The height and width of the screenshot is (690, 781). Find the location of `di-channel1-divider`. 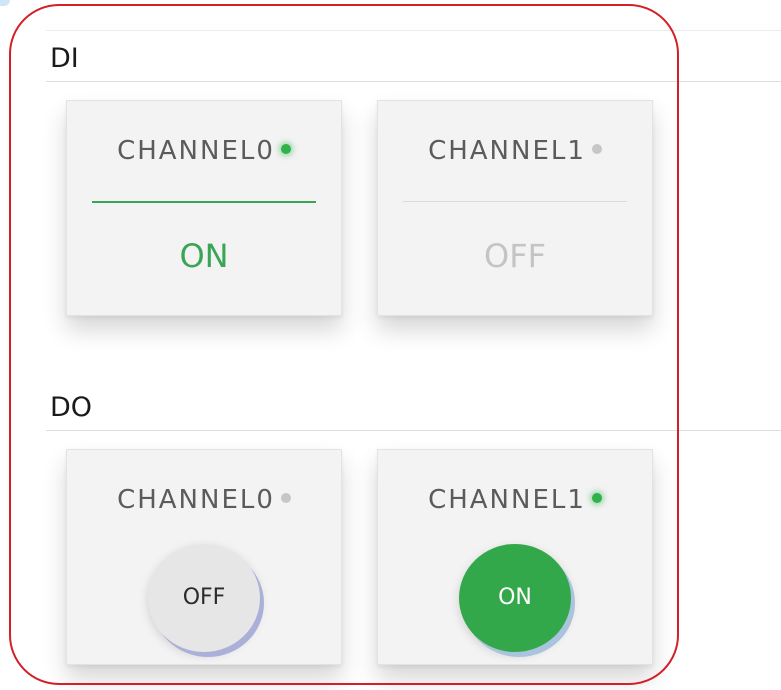

di-channel1-divider is located at coordinates (515, 201).